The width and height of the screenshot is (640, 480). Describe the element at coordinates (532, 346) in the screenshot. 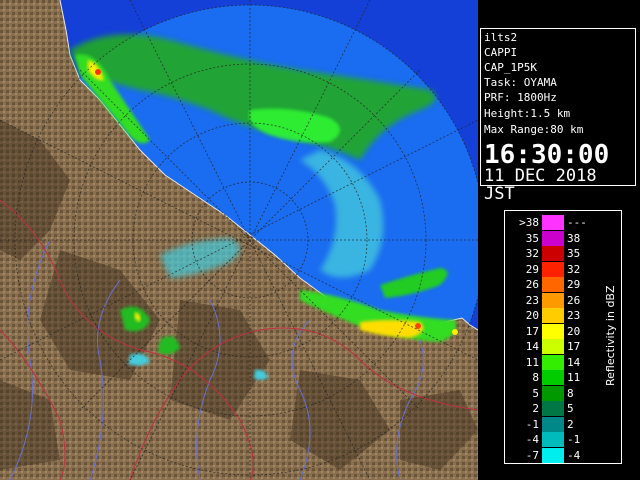

I see `legend-low-value: 14` at that location.